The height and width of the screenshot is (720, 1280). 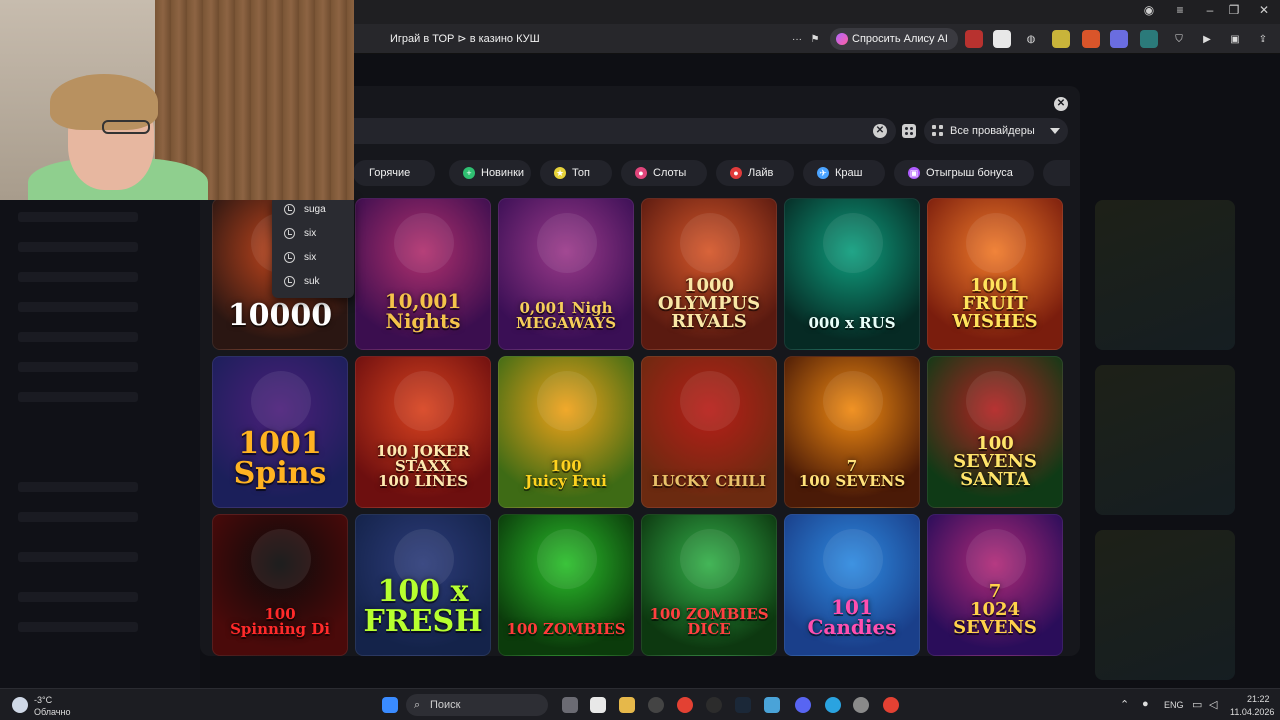 What do you see at coordinates (1002, 39) in the screenshot?
I see `qr-icon` at bounding box center [1002, 39].